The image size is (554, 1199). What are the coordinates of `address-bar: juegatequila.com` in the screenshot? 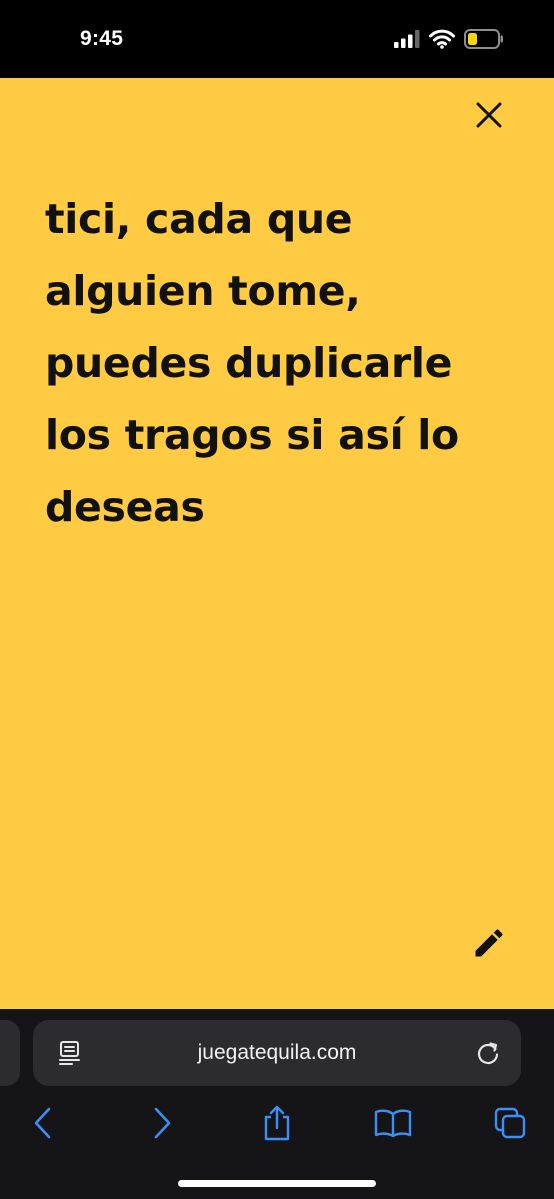 It's located at (277, 1053).